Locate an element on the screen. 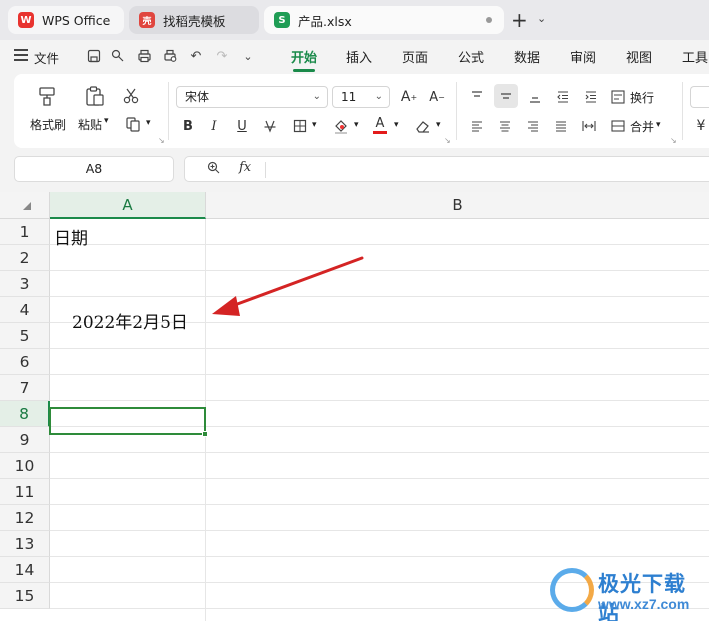  annotation-arrow-icon is located at coordinates (288, 286).